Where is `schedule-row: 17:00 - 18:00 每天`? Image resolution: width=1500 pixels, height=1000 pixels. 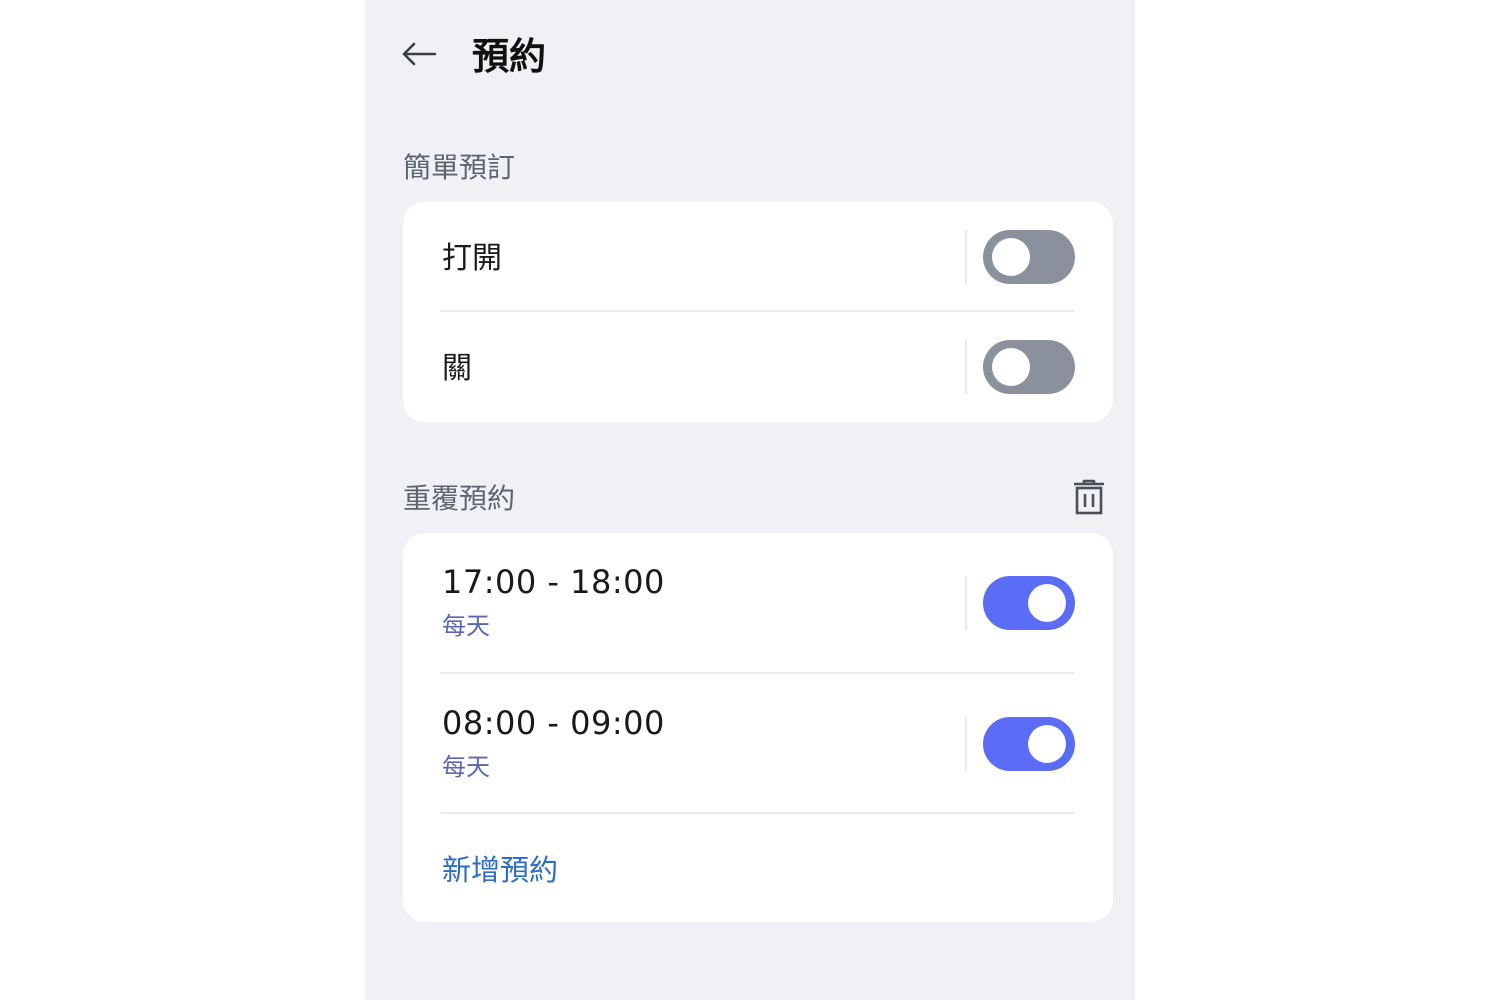 schedule-row: 17:00 - 18:00 每天 is located at coordinates (758, 603).